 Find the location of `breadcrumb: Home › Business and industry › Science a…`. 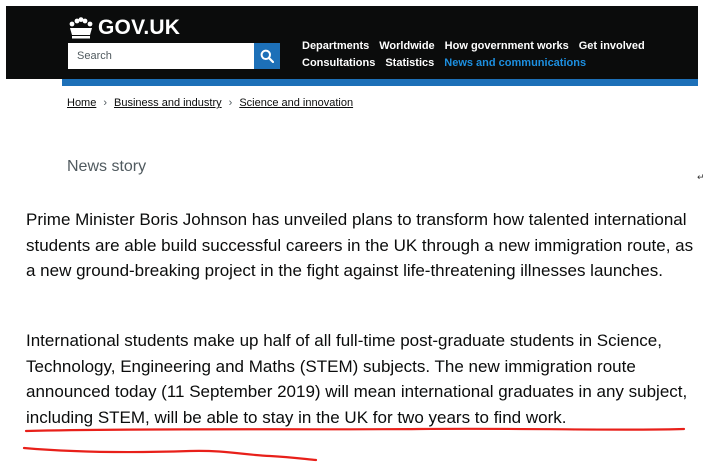

breadcrumb: Home › Business and industry › Science a… is located at coordinates (210, 103).